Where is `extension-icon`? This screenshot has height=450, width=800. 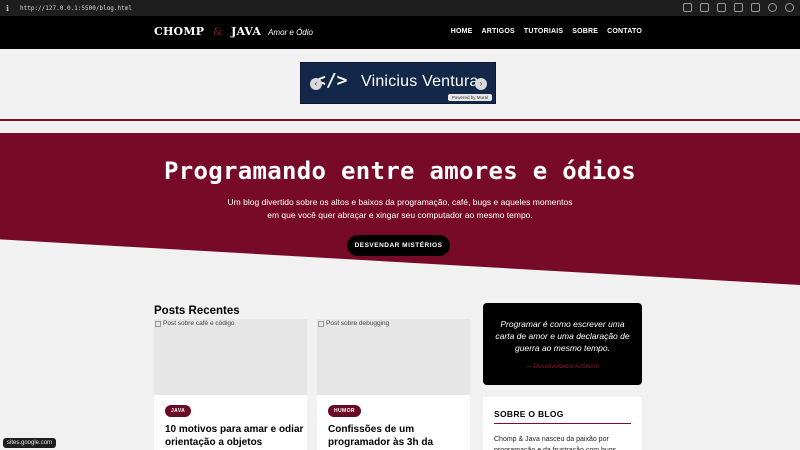
extension-icon is located at coordinates (755, 7).